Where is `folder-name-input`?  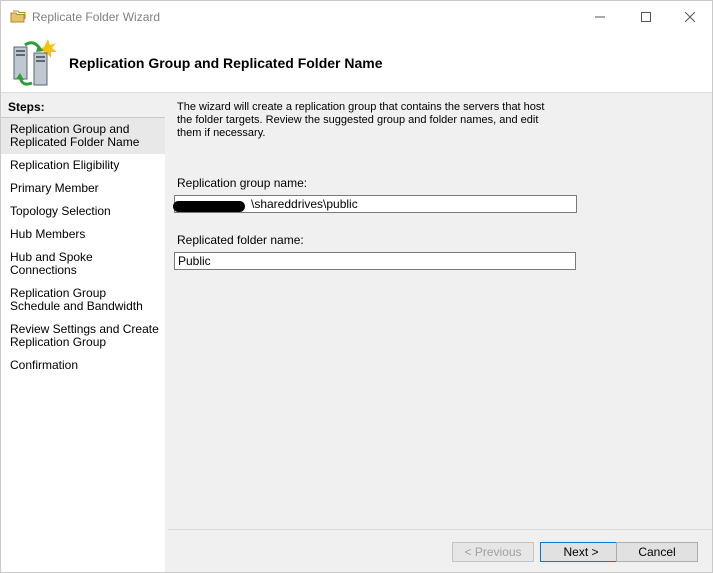 folder-name-input is located at coordinates (375, 261).